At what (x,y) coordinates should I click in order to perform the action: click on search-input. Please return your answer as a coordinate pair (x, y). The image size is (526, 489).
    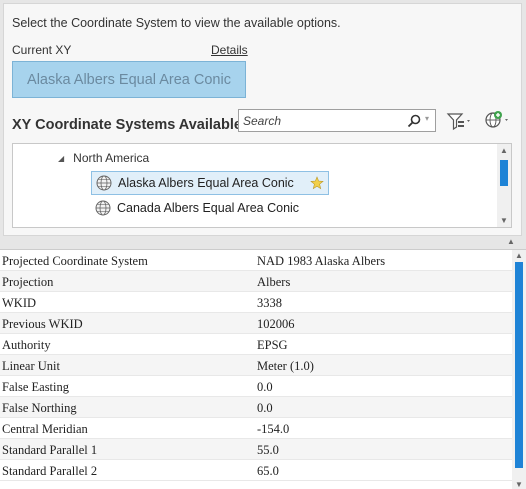
    Looking at the image, I should click on (323, 120).